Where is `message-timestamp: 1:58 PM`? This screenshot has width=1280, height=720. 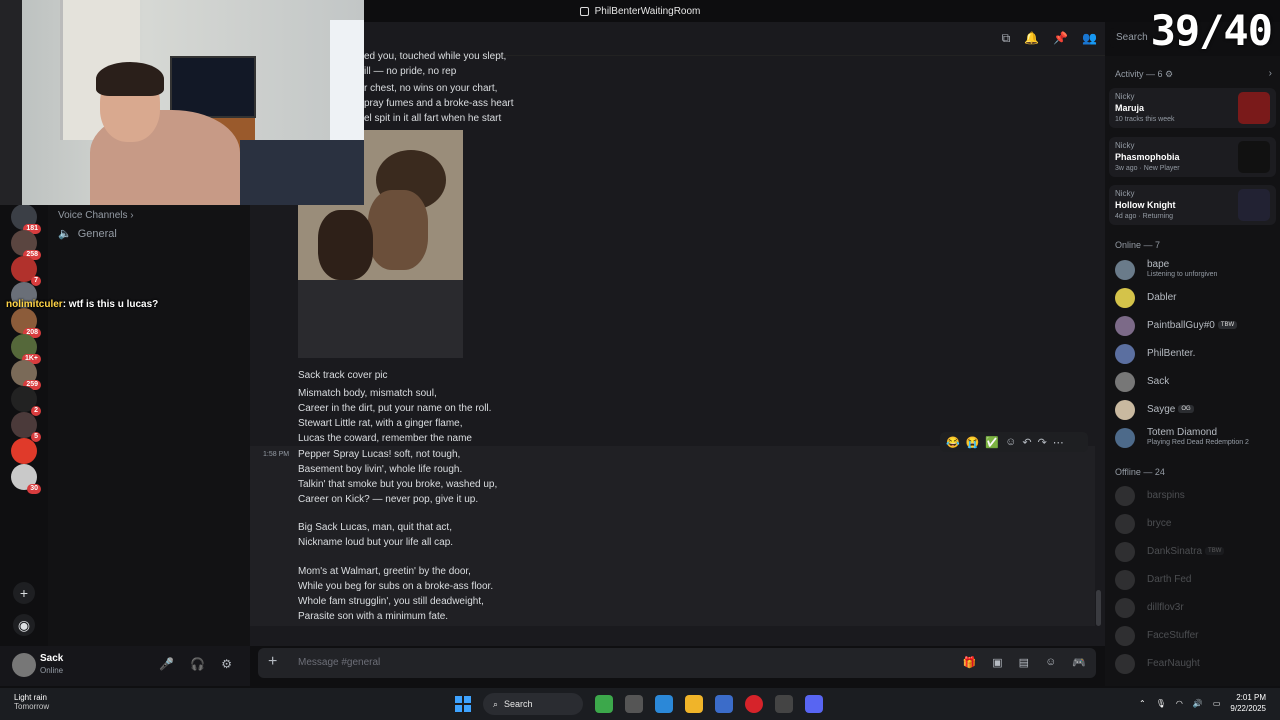
message-timestamp: 1:58 PM is located at coordinates (276, 454).